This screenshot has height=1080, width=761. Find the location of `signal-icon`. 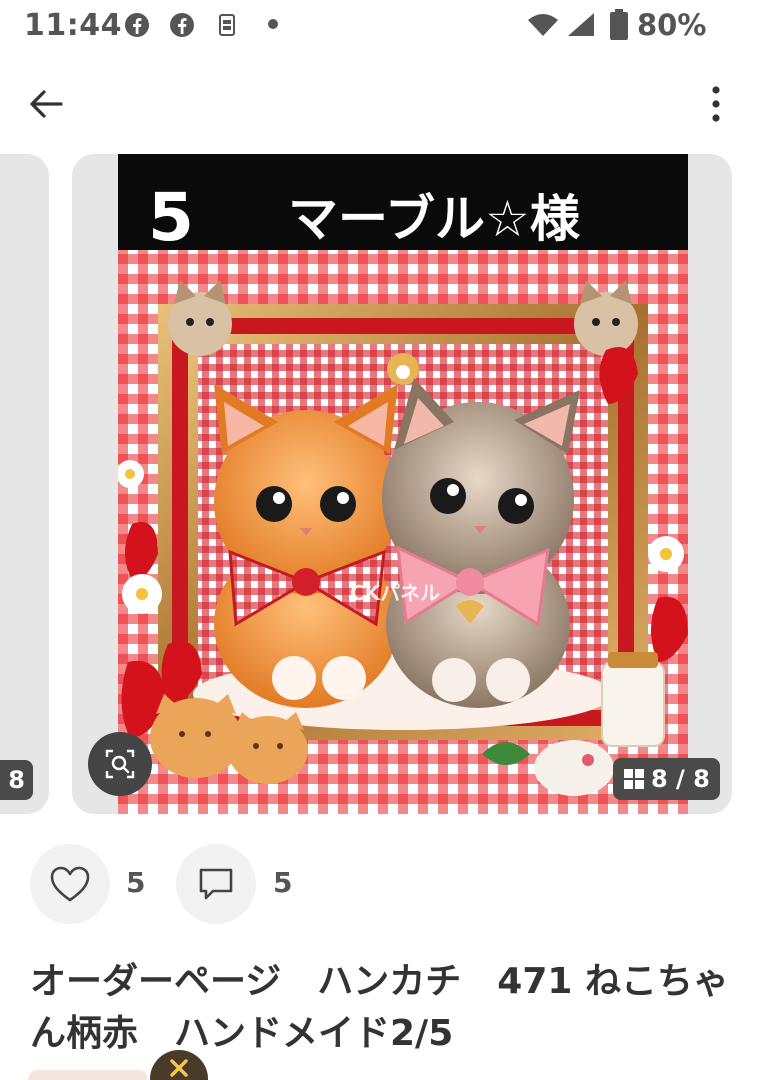

signal-icon is located at coordinates (581, 24).